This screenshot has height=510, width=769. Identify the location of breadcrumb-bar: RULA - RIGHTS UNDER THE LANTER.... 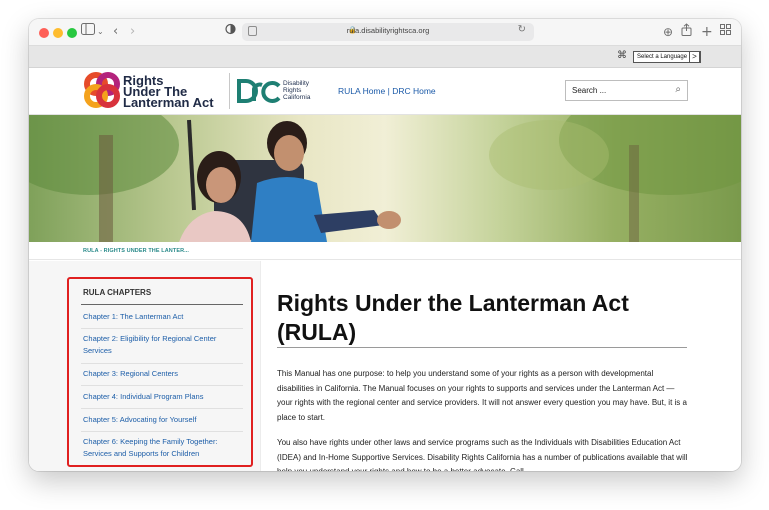
(385, 251).